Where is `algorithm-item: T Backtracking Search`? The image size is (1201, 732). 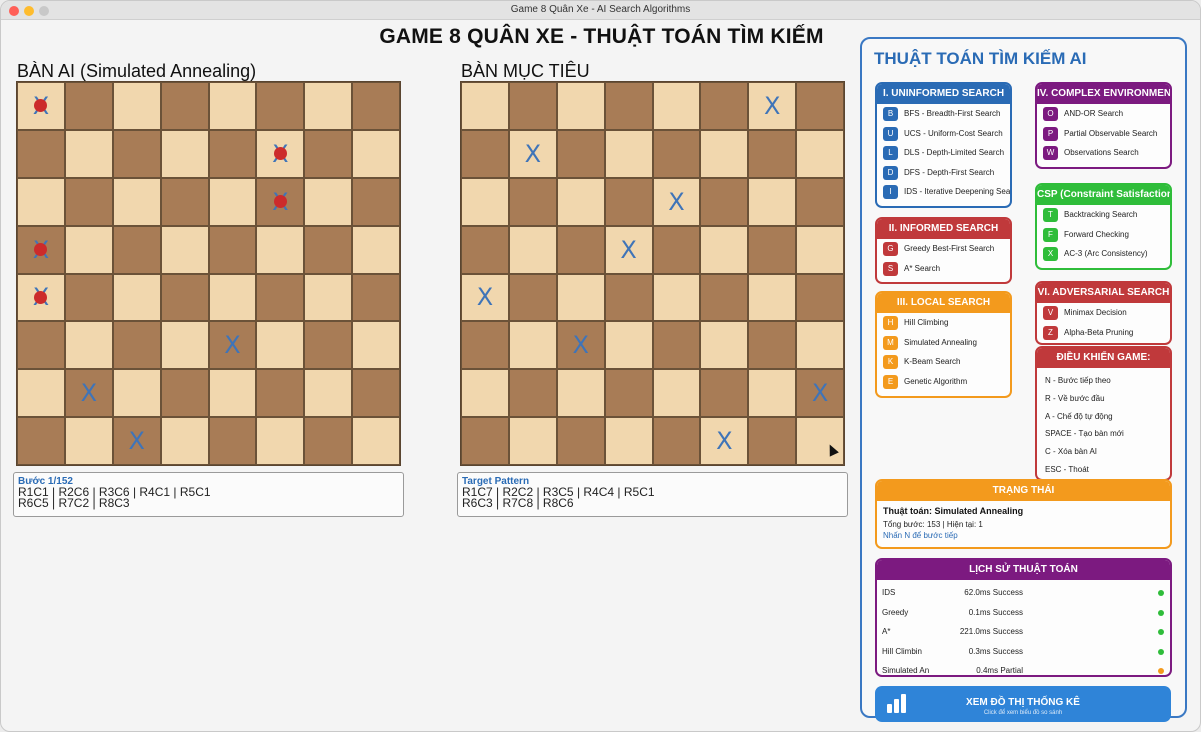 algorithm-item: T Backtracking Search is located at coordinates (1103, 215).